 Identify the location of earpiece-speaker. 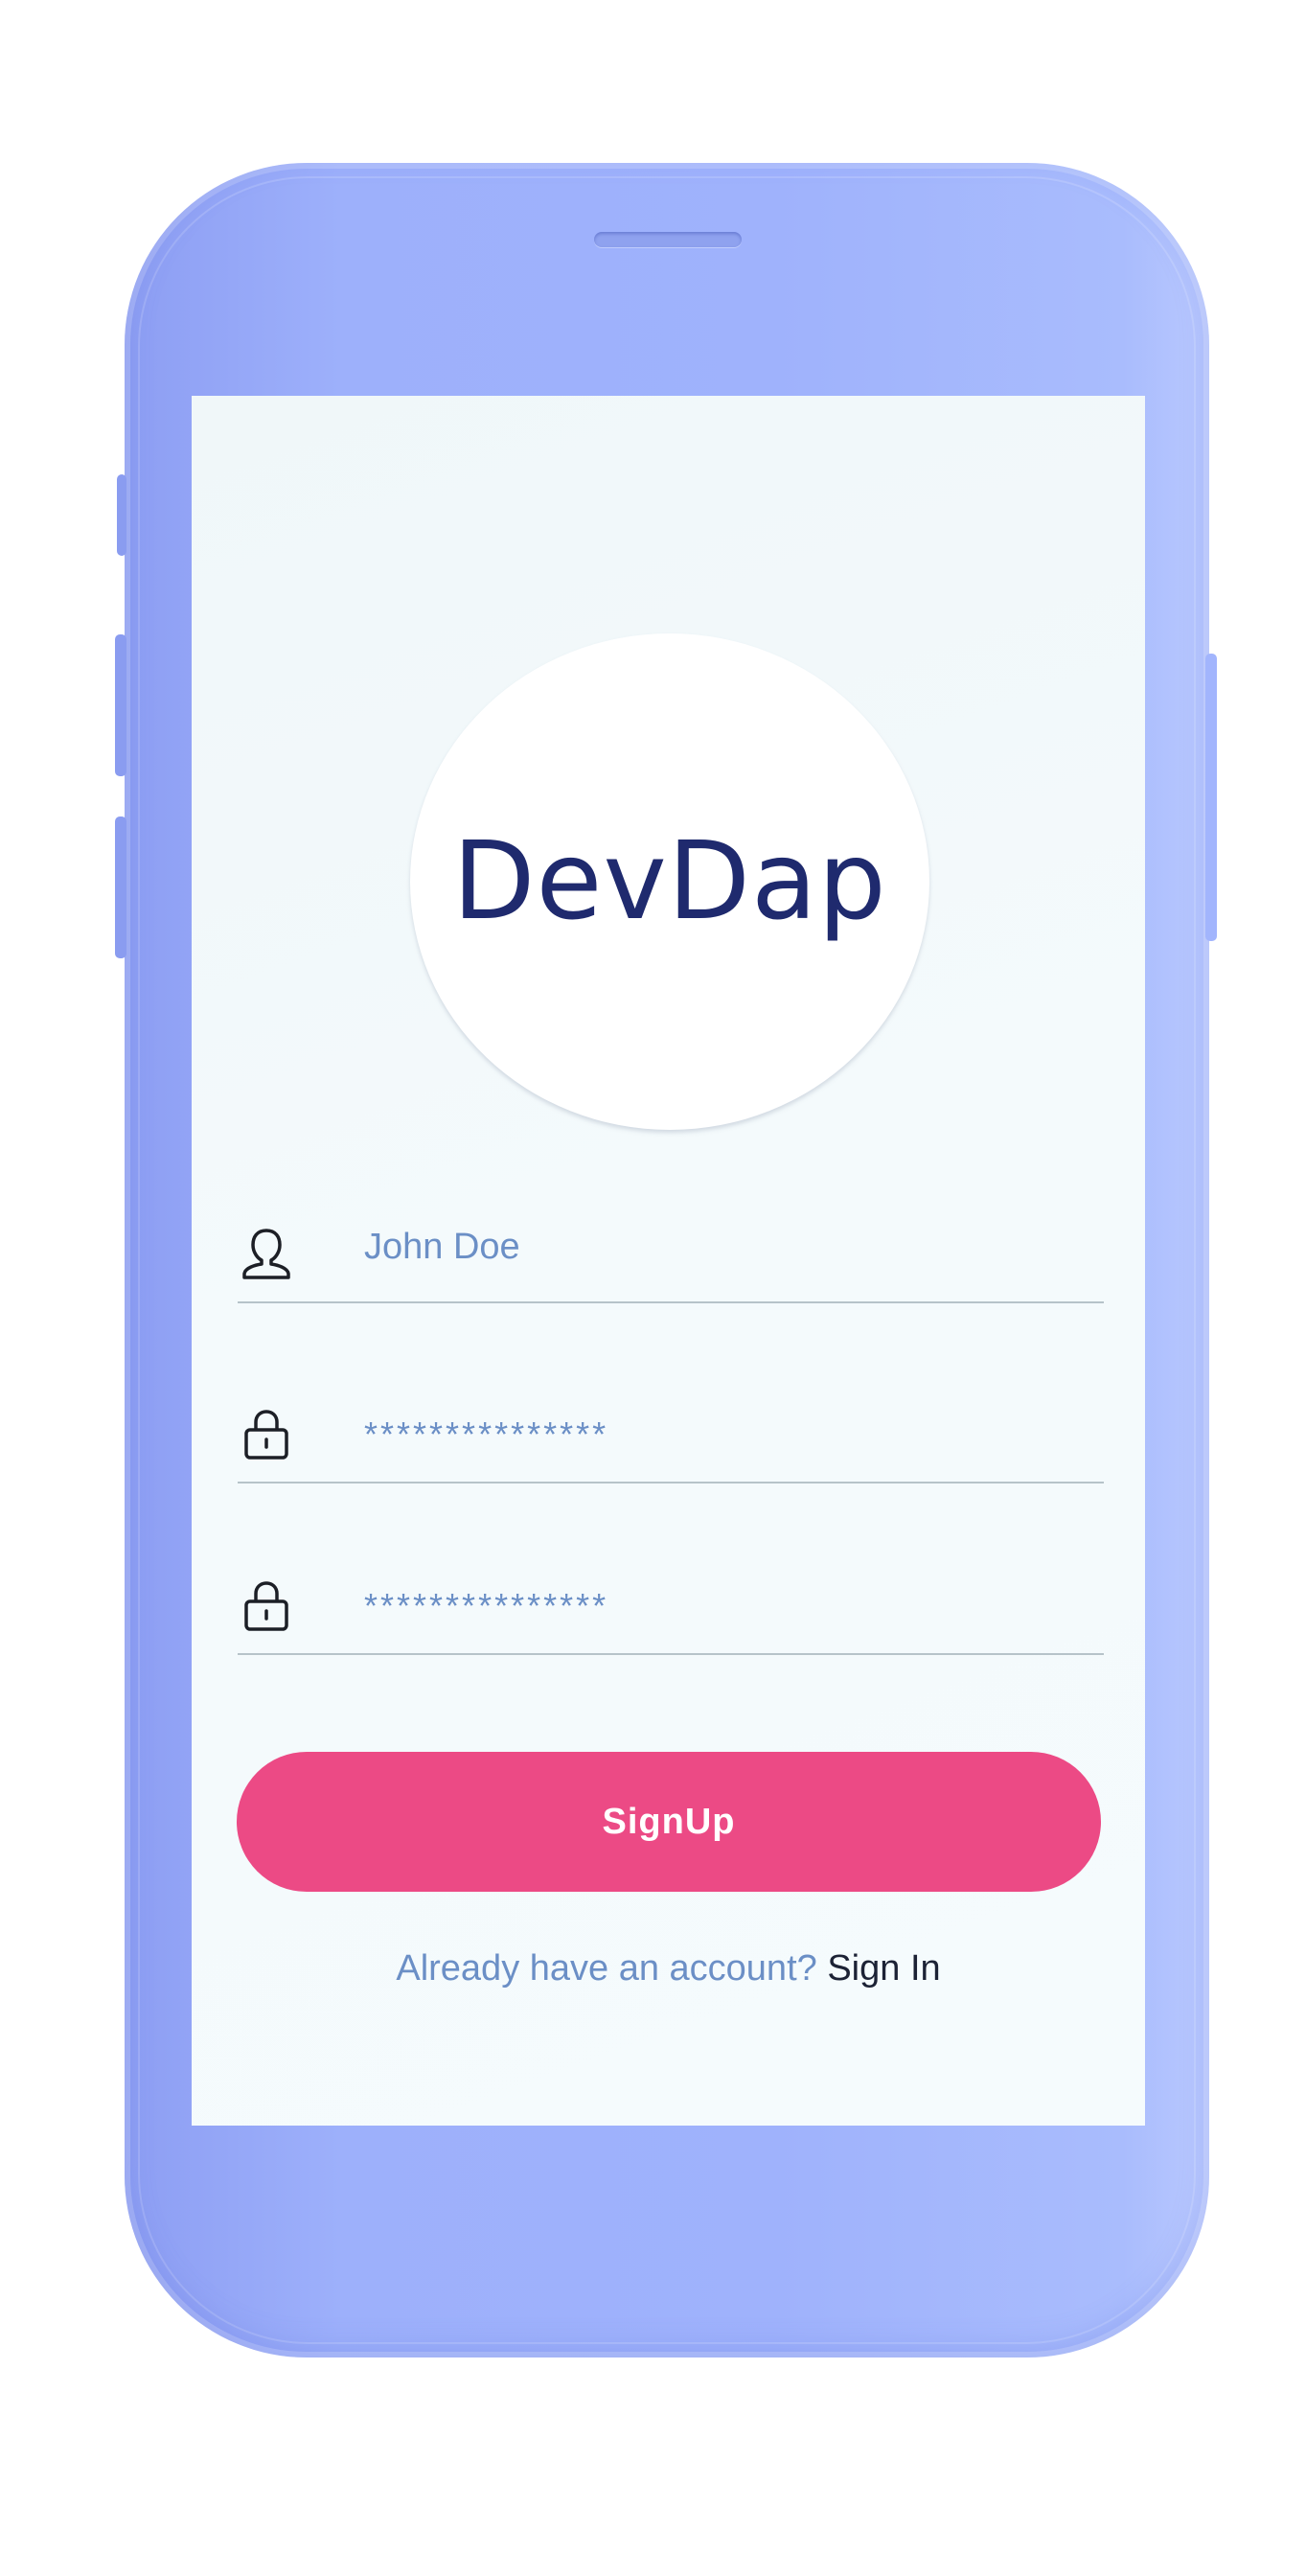
(668, 239).